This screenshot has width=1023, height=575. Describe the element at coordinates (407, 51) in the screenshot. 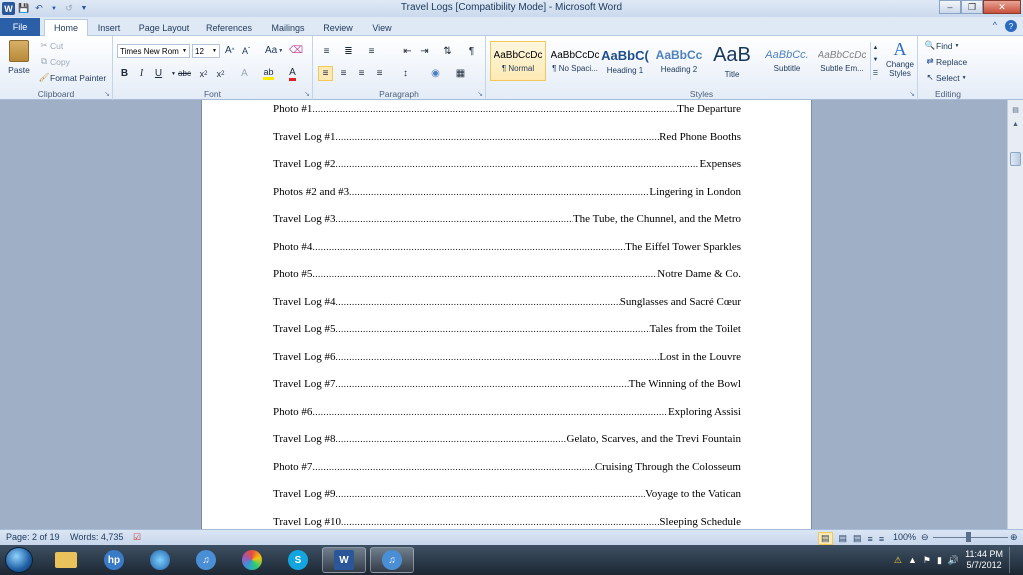

I see `decrease-indent-button: ⇤` at that location.